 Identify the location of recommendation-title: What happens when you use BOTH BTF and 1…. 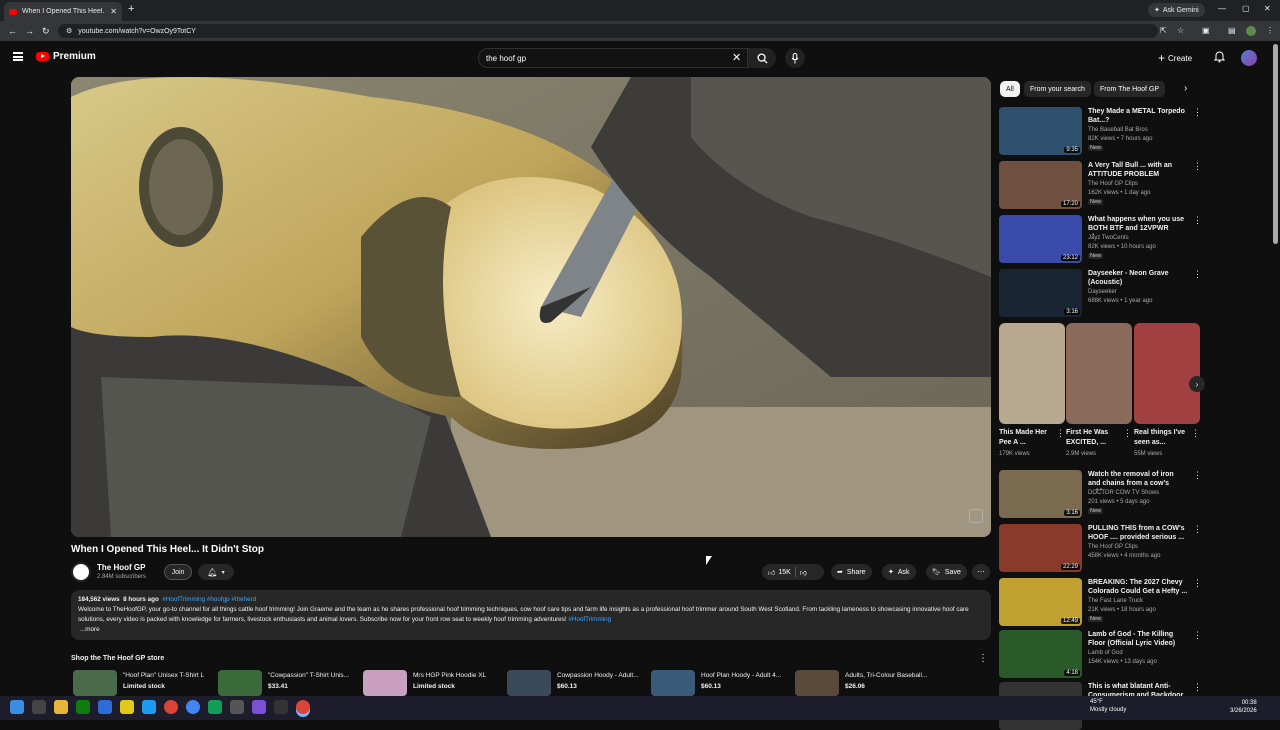
(1138, 225).